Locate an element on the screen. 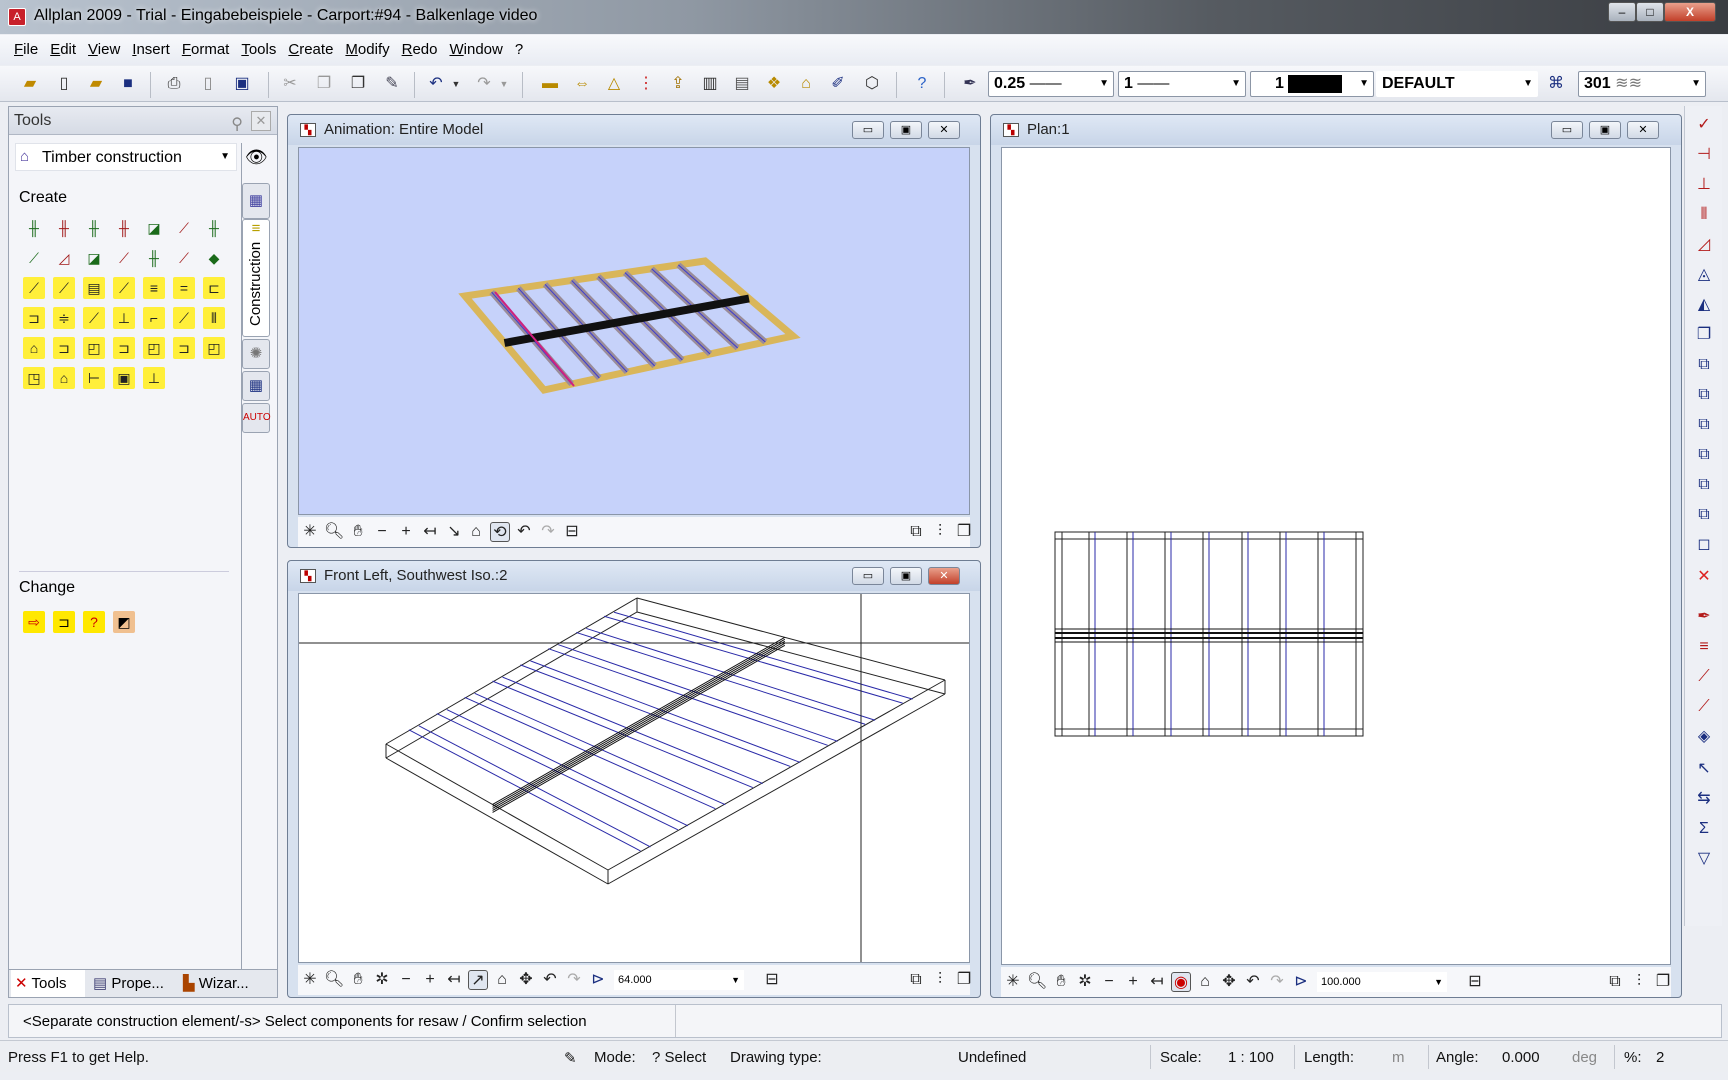 Image resolution: width=1728 pixels, height=1080 pixels. zoom-scale-field: 100.000 ▼ is located at coordinates (1382, 982).